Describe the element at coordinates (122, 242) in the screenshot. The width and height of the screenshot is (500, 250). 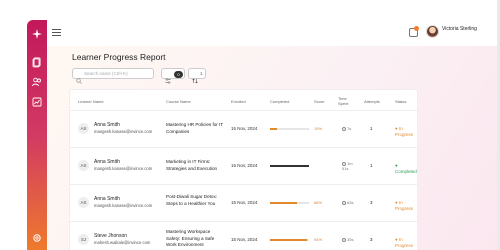
I see `learner-email: mahesh.waikale@invince.com` at that location.